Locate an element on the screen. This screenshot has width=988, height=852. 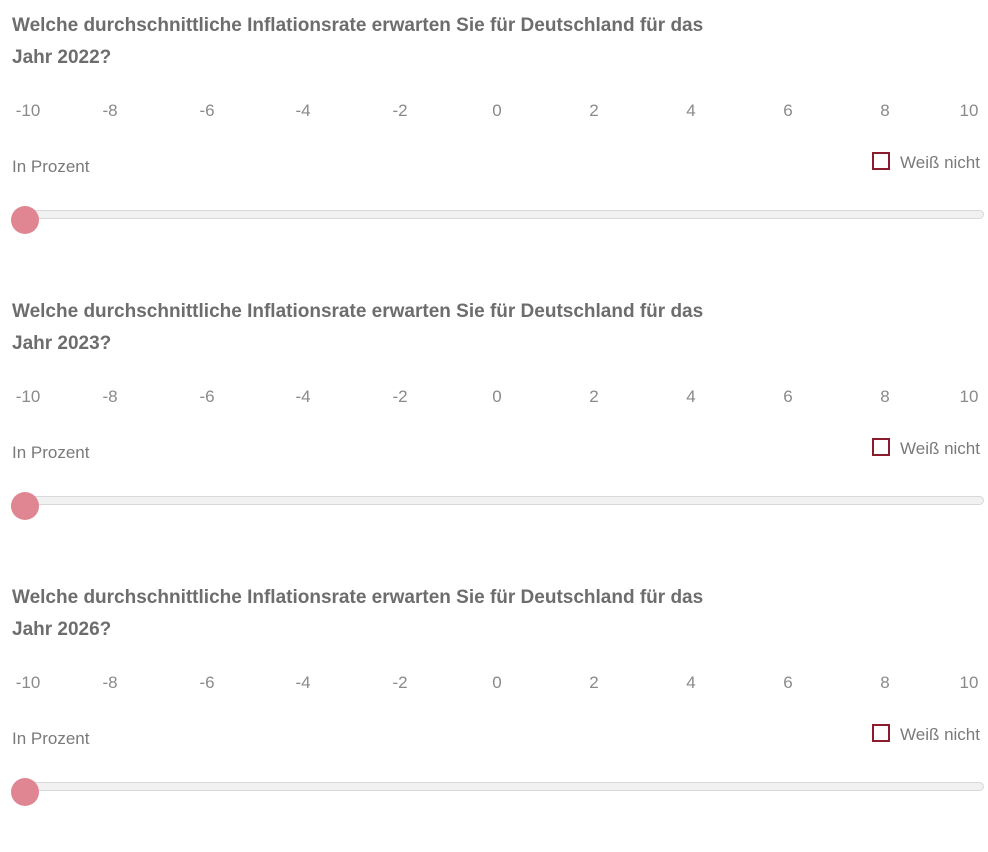
question-title-line2: Jahr 2026? is located at coordinates (62, 629).